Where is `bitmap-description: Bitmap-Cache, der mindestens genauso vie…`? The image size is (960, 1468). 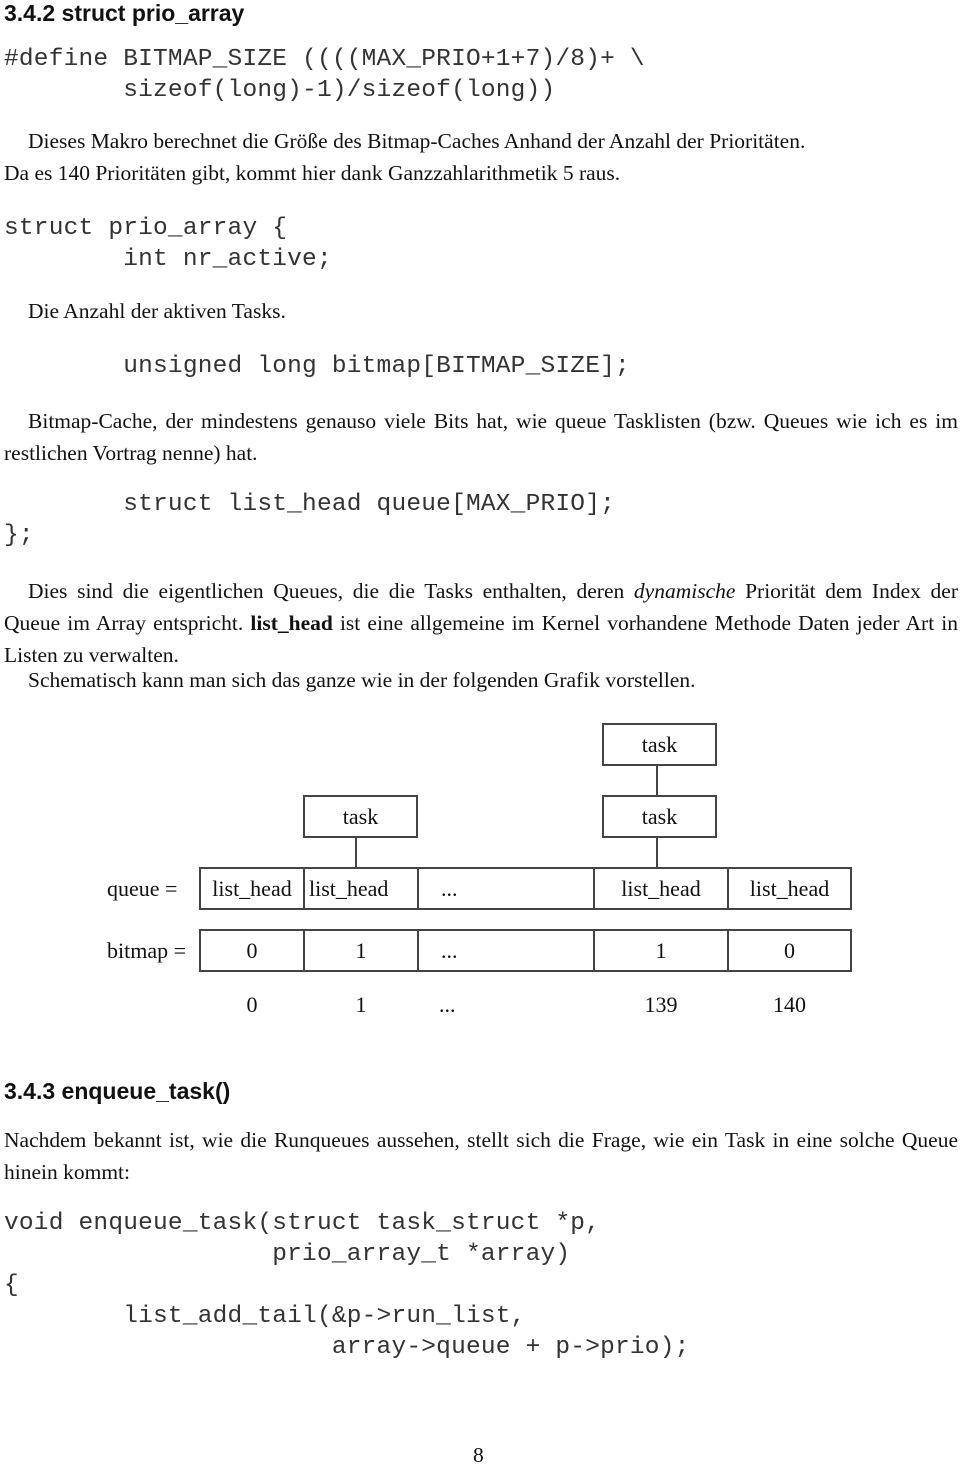 bitmap-description: Bitmap-Cache, der mindestens genauso vie… is located at coordinates (481, 437).